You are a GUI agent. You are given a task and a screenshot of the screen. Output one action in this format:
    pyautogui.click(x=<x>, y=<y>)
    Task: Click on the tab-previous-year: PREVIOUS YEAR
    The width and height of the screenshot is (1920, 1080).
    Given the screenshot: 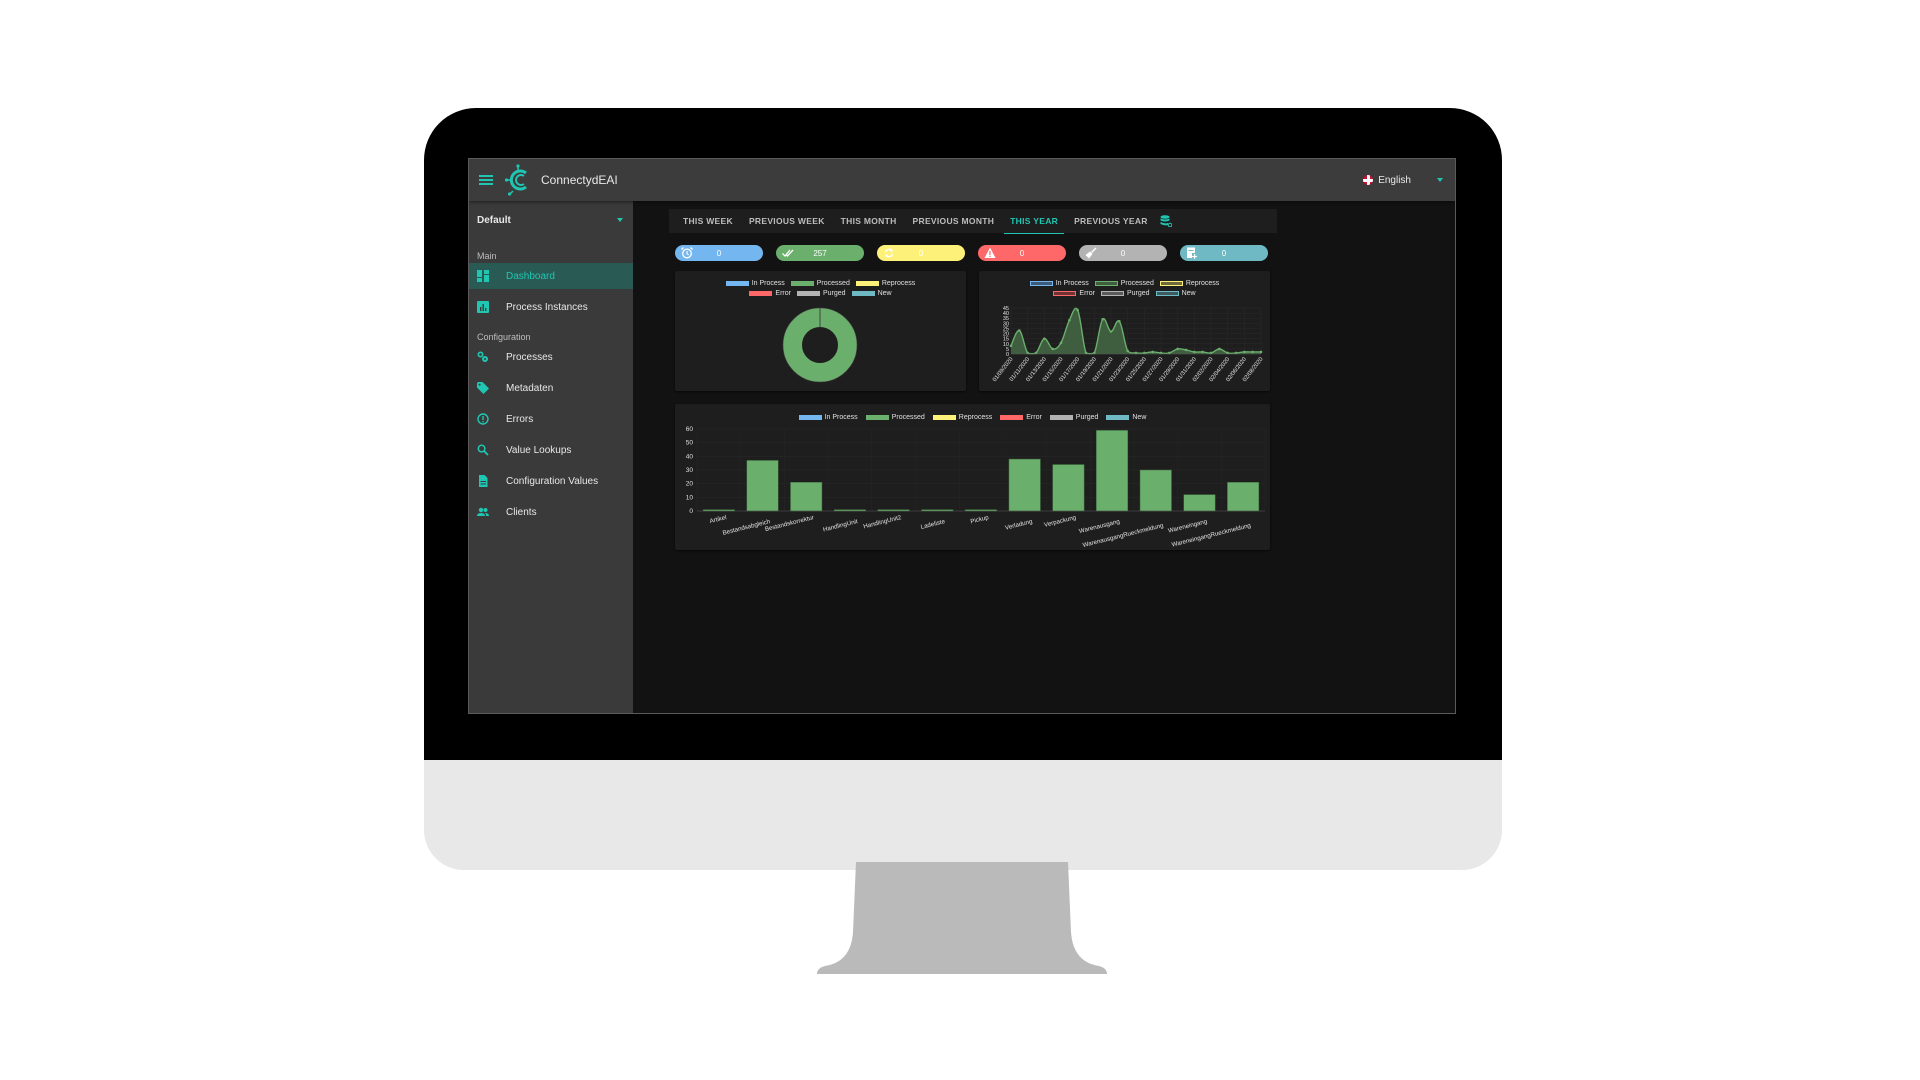 What is the action you would take?
    pyautogui.click(x=1111, y=221)
    